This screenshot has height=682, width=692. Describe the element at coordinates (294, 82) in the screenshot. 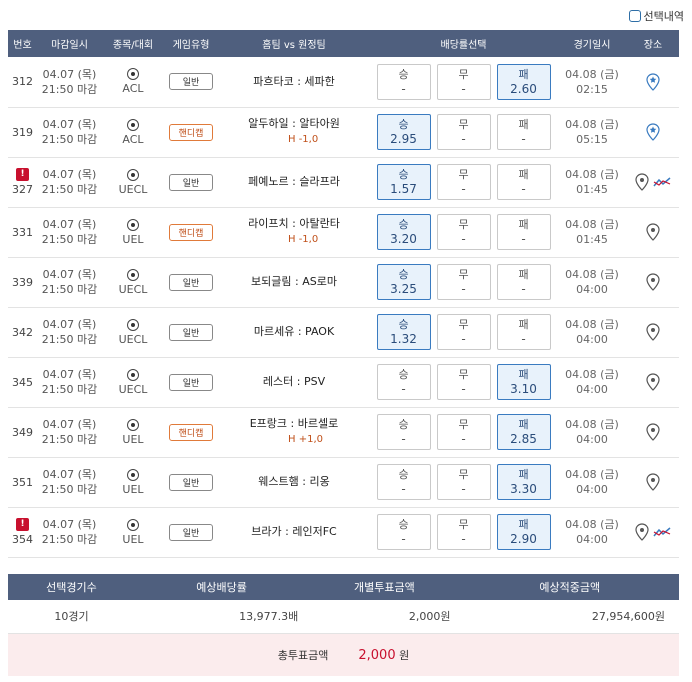

I see `match-cell: 파흐타코 : 세파한` at that location.